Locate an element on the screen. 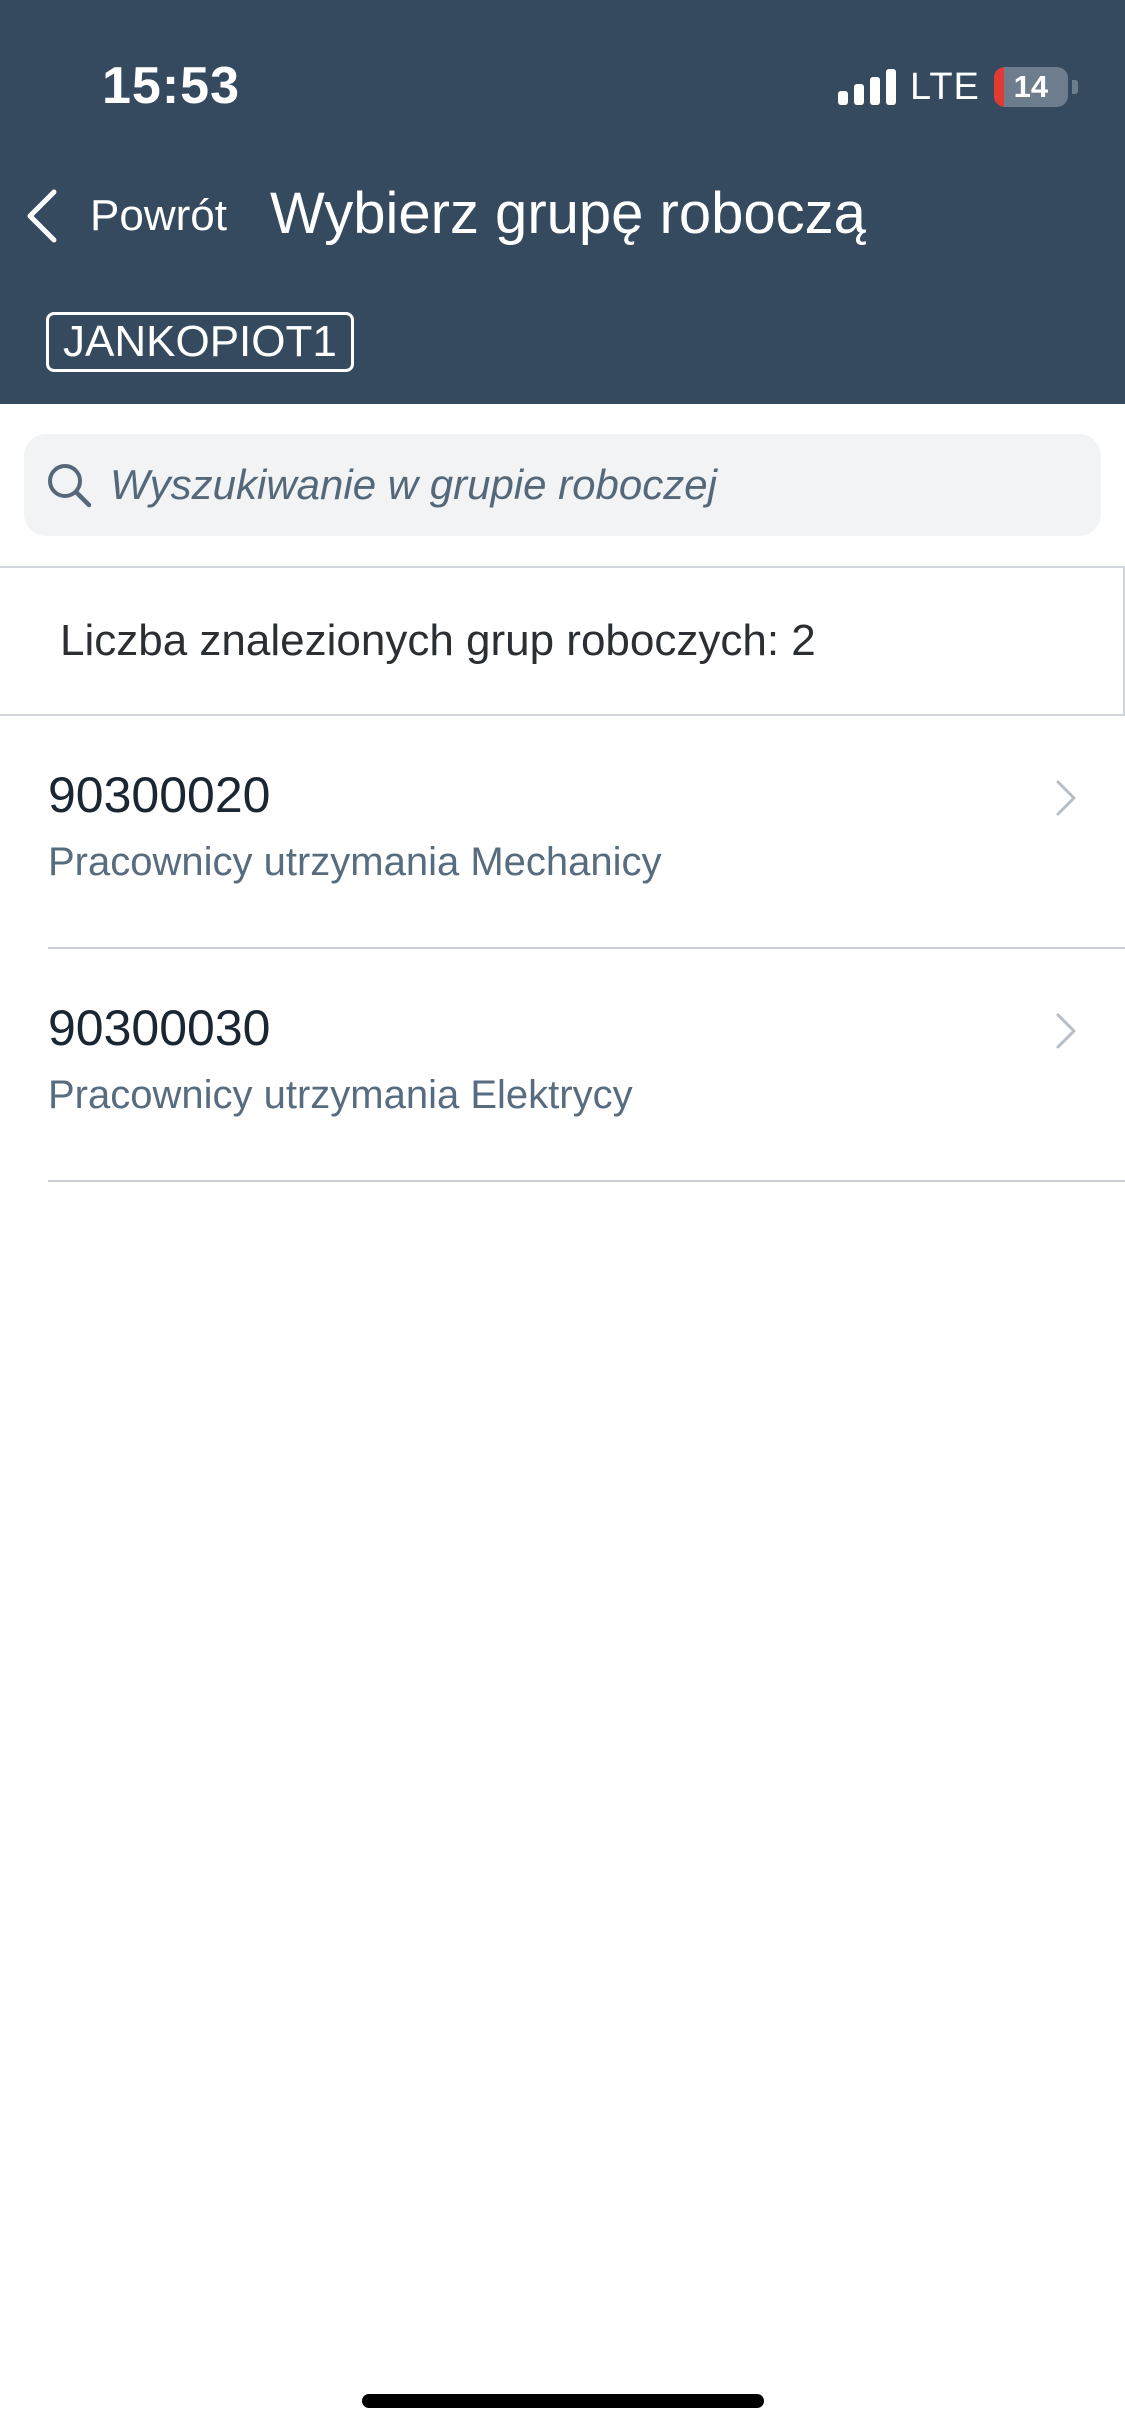 The image size is (1125, 2436). results-count: Liczba znalezionych grup roboczych: 2 is located at coordinates (438, 640).